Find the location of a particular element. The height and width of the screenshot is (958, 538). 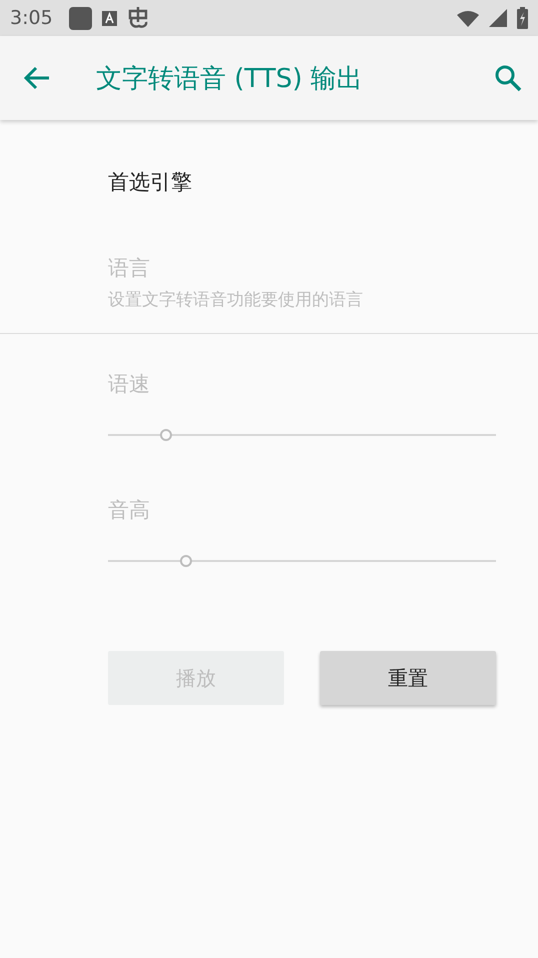

preference-title: 首选引擎 is located at coordinates (150, 182).